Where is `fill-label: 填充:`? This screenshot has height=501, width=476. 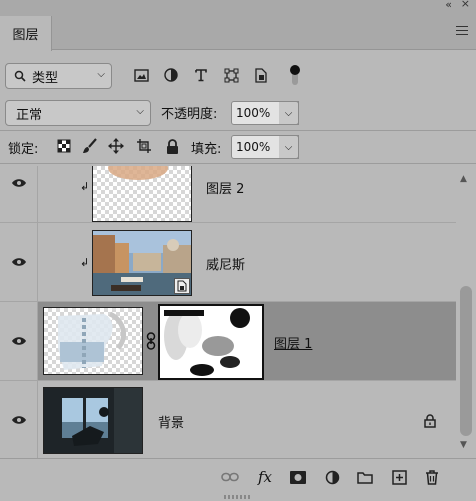 fill-label: 填充: is located at coordinates (206, 149).